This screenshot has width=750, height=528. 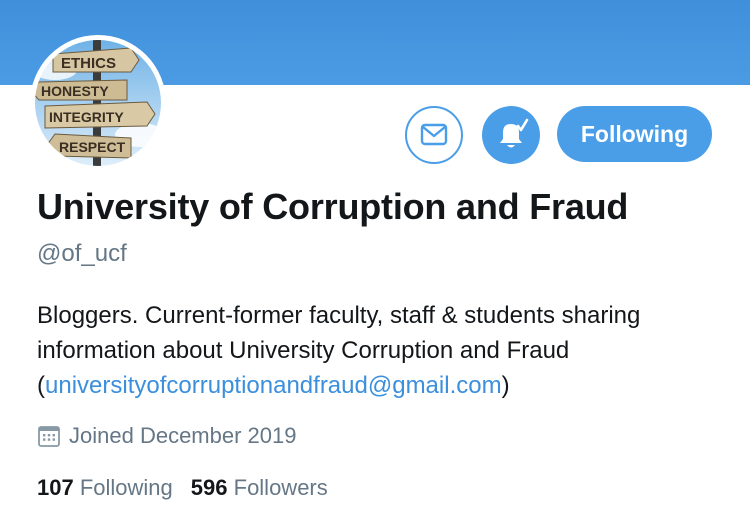 I want to click on bell-check-icon, so click(x=514, y=133).